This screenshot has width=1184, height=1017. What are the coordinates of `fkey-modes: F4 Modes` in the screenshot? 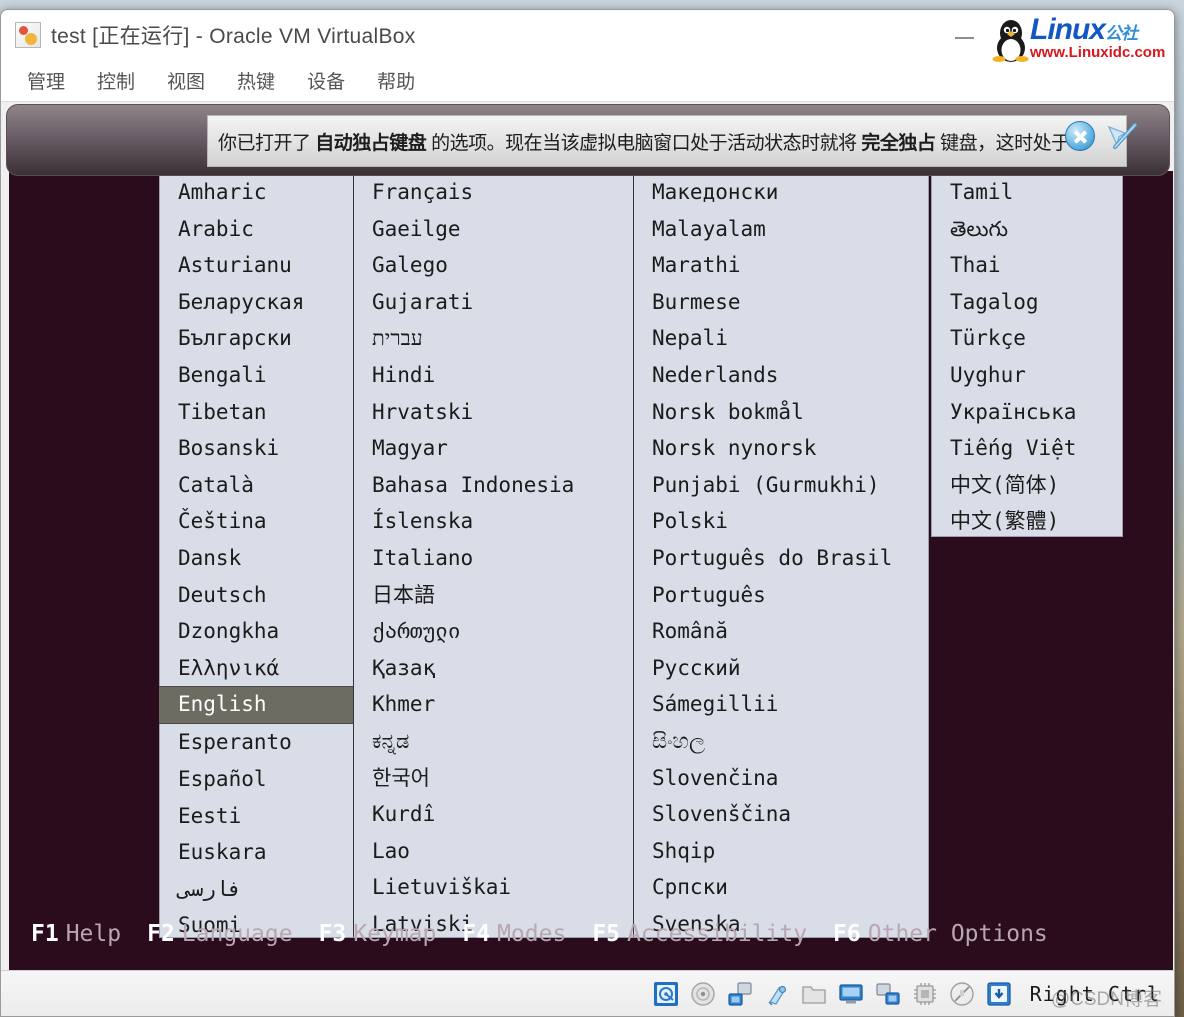 It's located at (514, 934).